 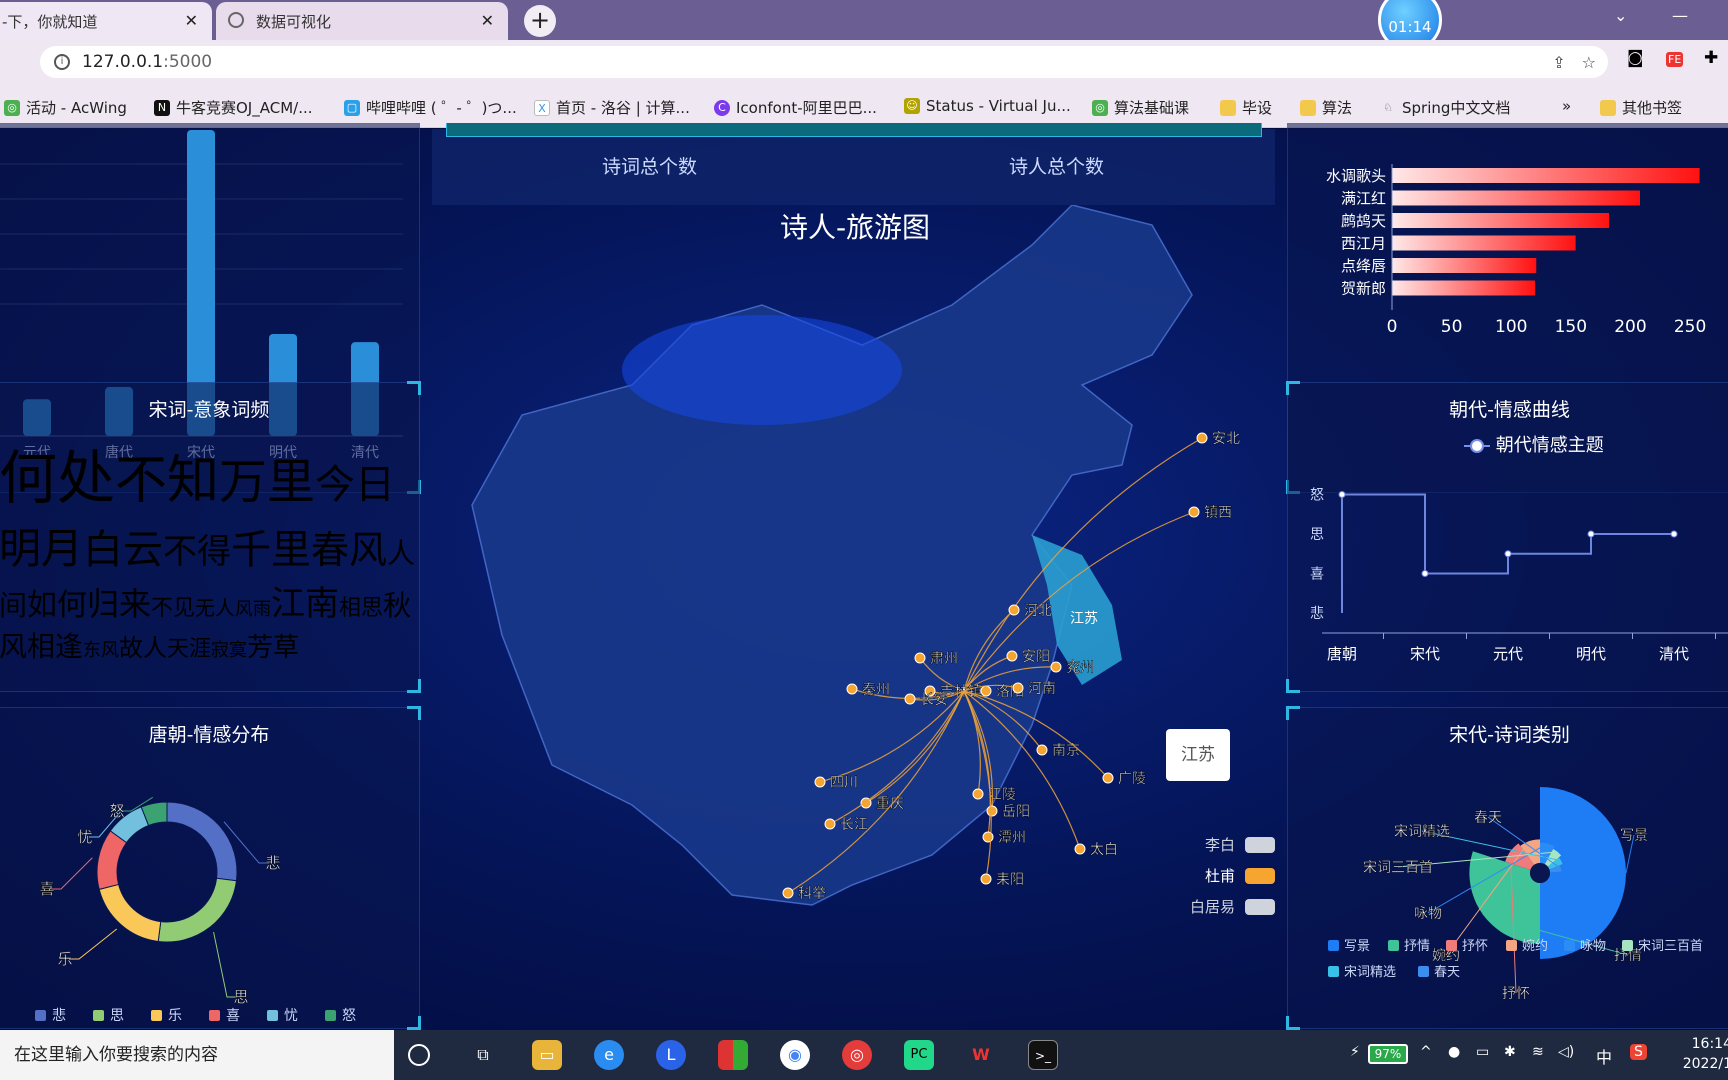 I want to click on new-tab-button: +, so click(x=540, y=21).